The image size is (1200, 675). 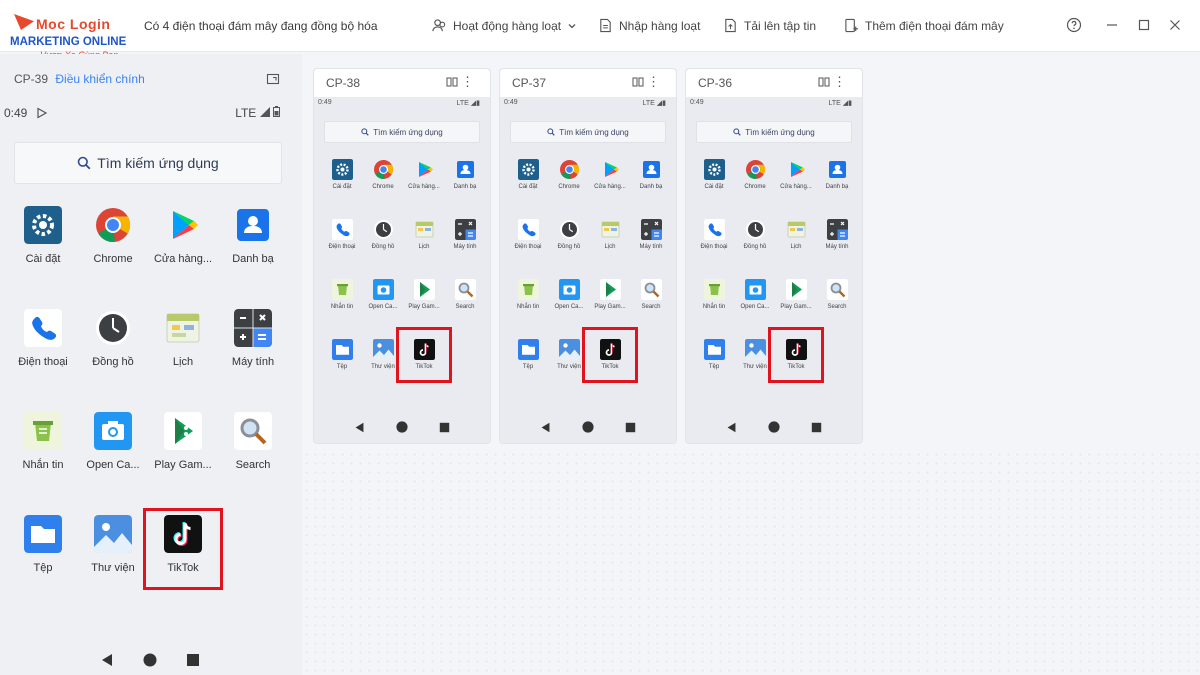 I want to click on network-type: LTE, so click(x=834, y=103).